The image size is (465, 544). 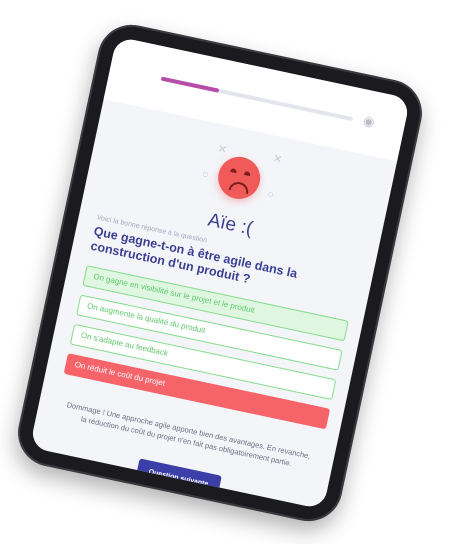 What do you see at coordinates (239, 178) in the screenshot?
I see `sad-face-icon` at bounding box center [239, 178].